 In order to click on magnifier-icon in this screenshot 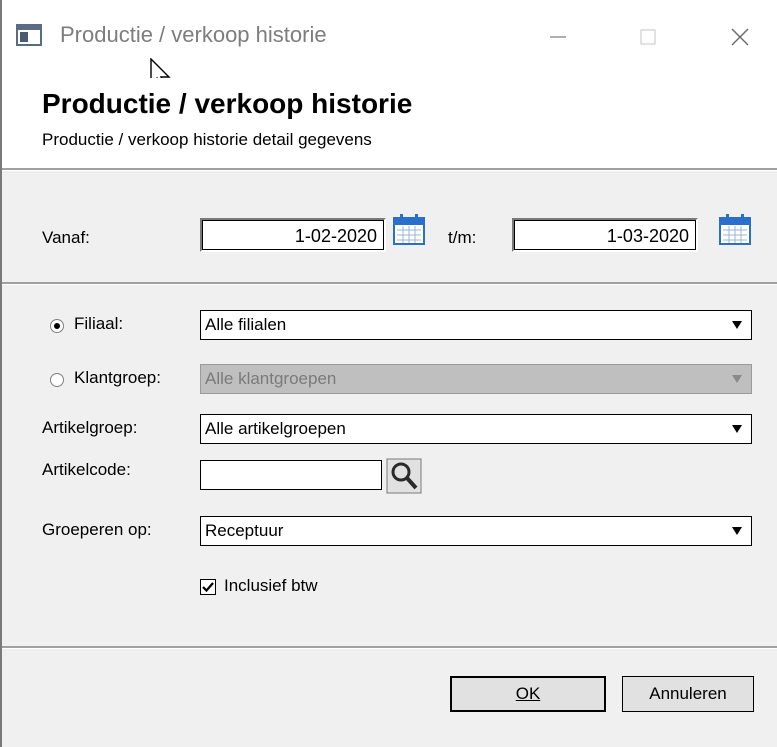, I will do `click(404, 476)`.